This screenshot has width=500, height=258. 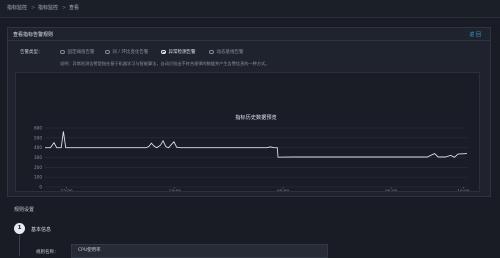 I want to click on rule-settings-title: 规则设置, so click(x=24, y=210).